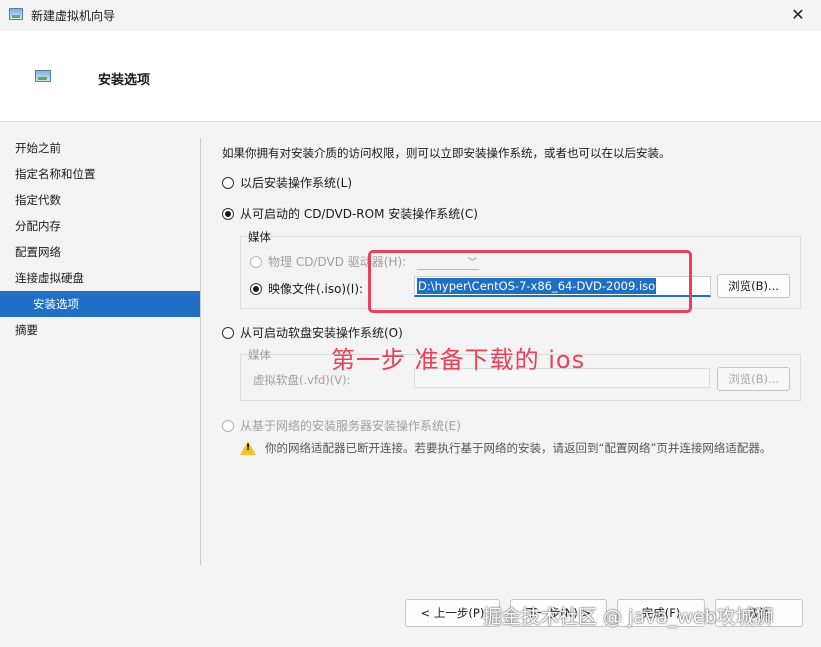 The width and height of the screenshot is (821, 647). What do you see at coordinates (798, 15) in the screenshot?
I see `close-button: ✕` at bounding box center [798, 15].